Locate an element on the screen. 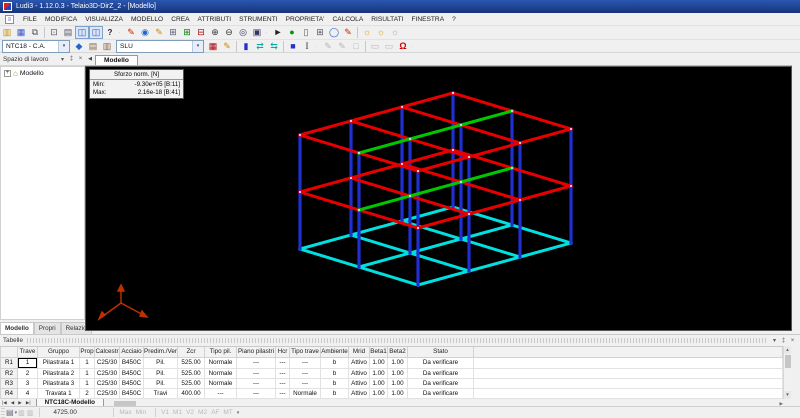 The height and width of the screenshot is (418, 800). menu-calcola: CALCOLA is located at coordinates (347, 19).